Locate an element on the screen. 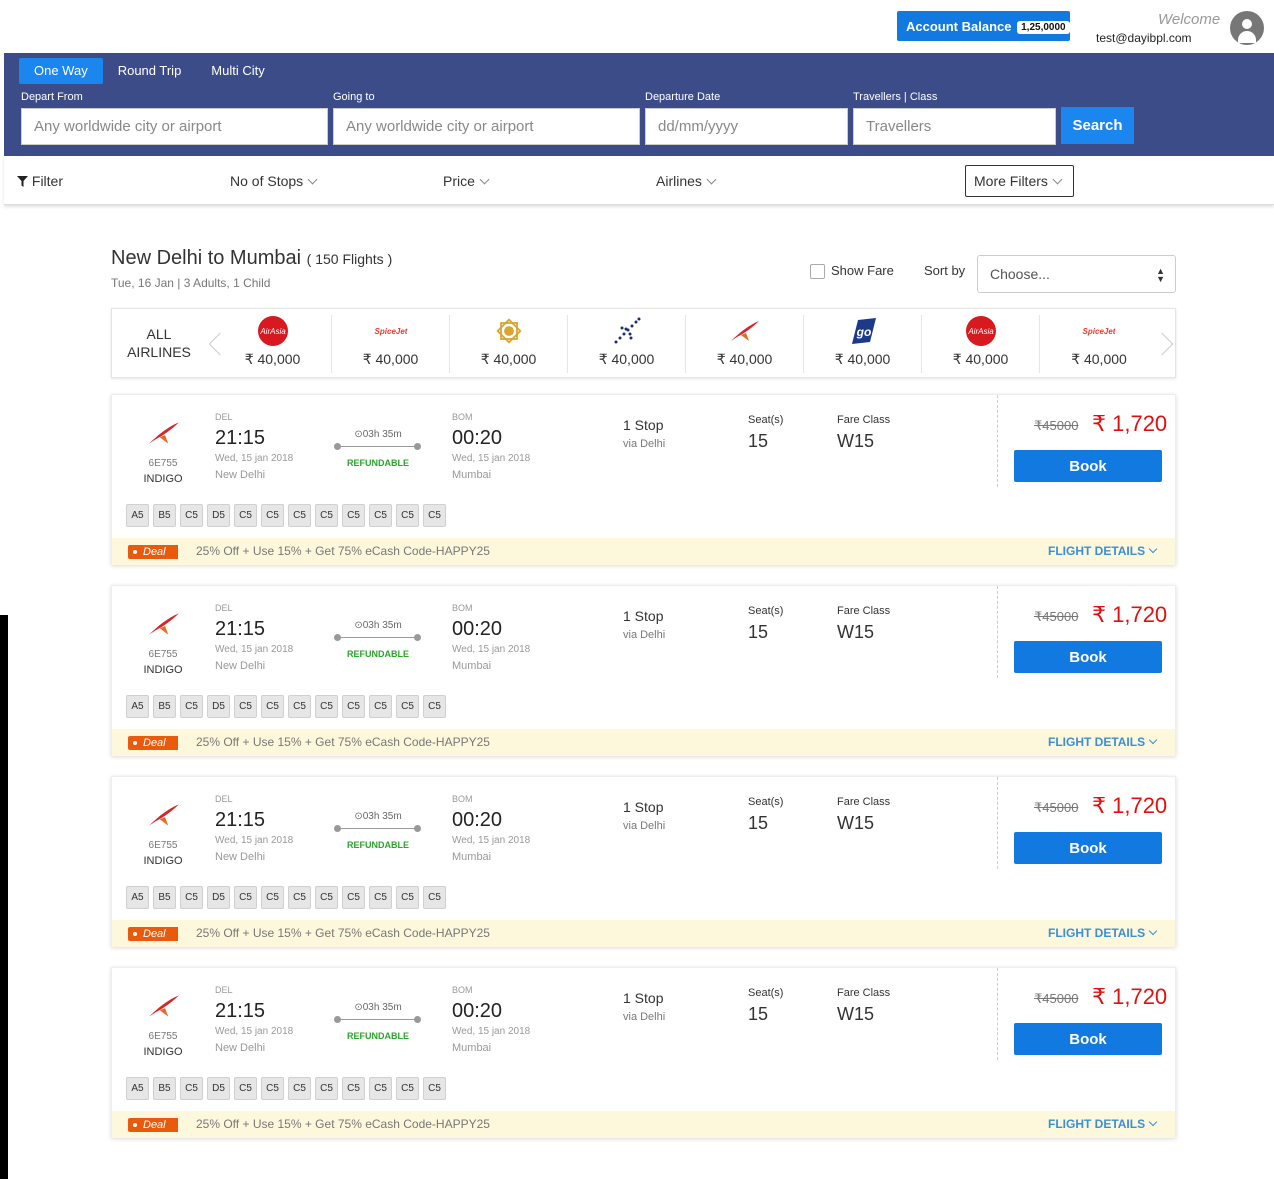  airline-filter-goair: go ₹ 40,000 is located at coordinates (863, 344).